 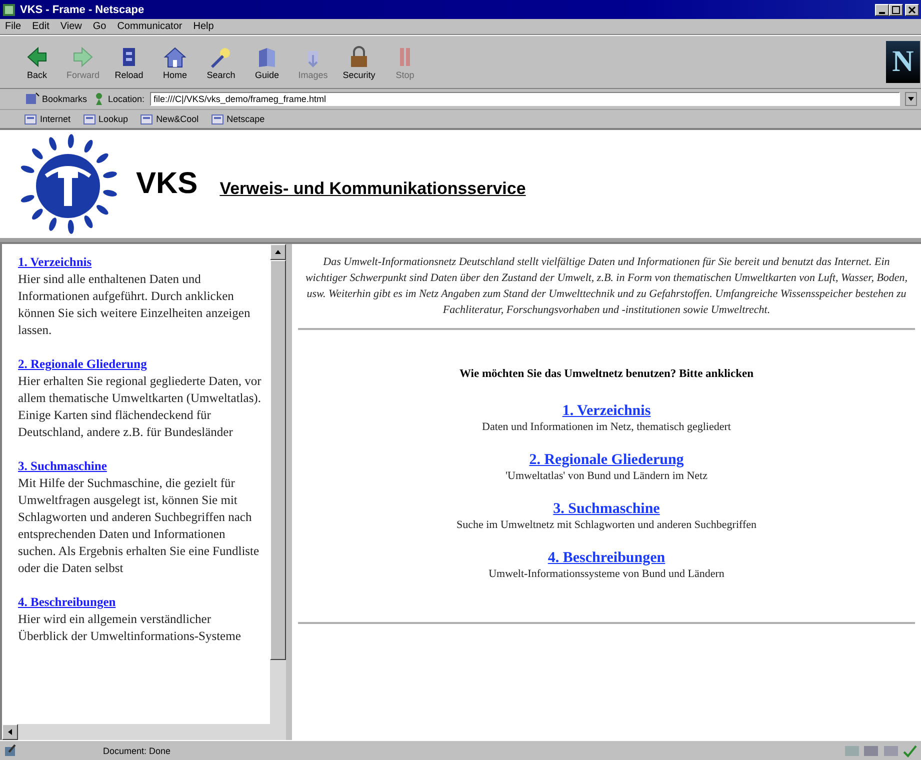 What do you see at coordinates (129, 62) in the screenshot?
I see `toolbar-button: Reload` at bounding box center [129, 62].